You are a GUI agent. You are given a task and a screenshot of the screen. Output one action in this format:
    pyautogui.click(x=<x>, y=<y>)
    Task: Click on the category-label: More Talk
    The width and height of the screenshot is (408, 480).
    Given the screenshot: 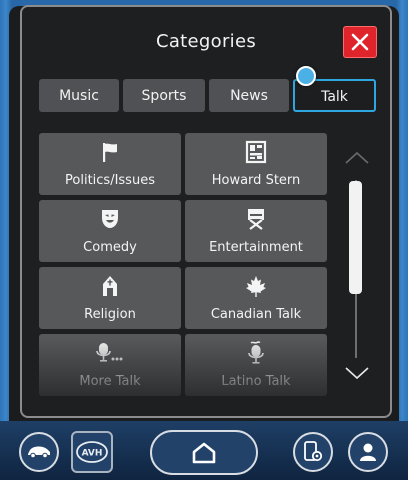 What is the action you would take?
    pyautogui.click(x=110, y=381)
    